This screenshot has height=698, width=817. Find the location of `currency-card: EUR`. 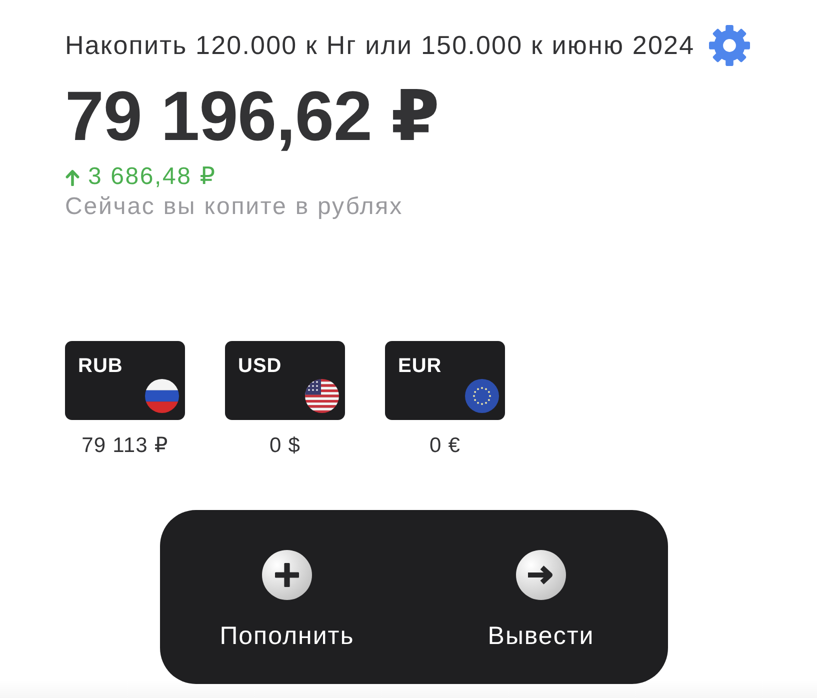

currency-card: EUR is located at coordinates (445, 380).